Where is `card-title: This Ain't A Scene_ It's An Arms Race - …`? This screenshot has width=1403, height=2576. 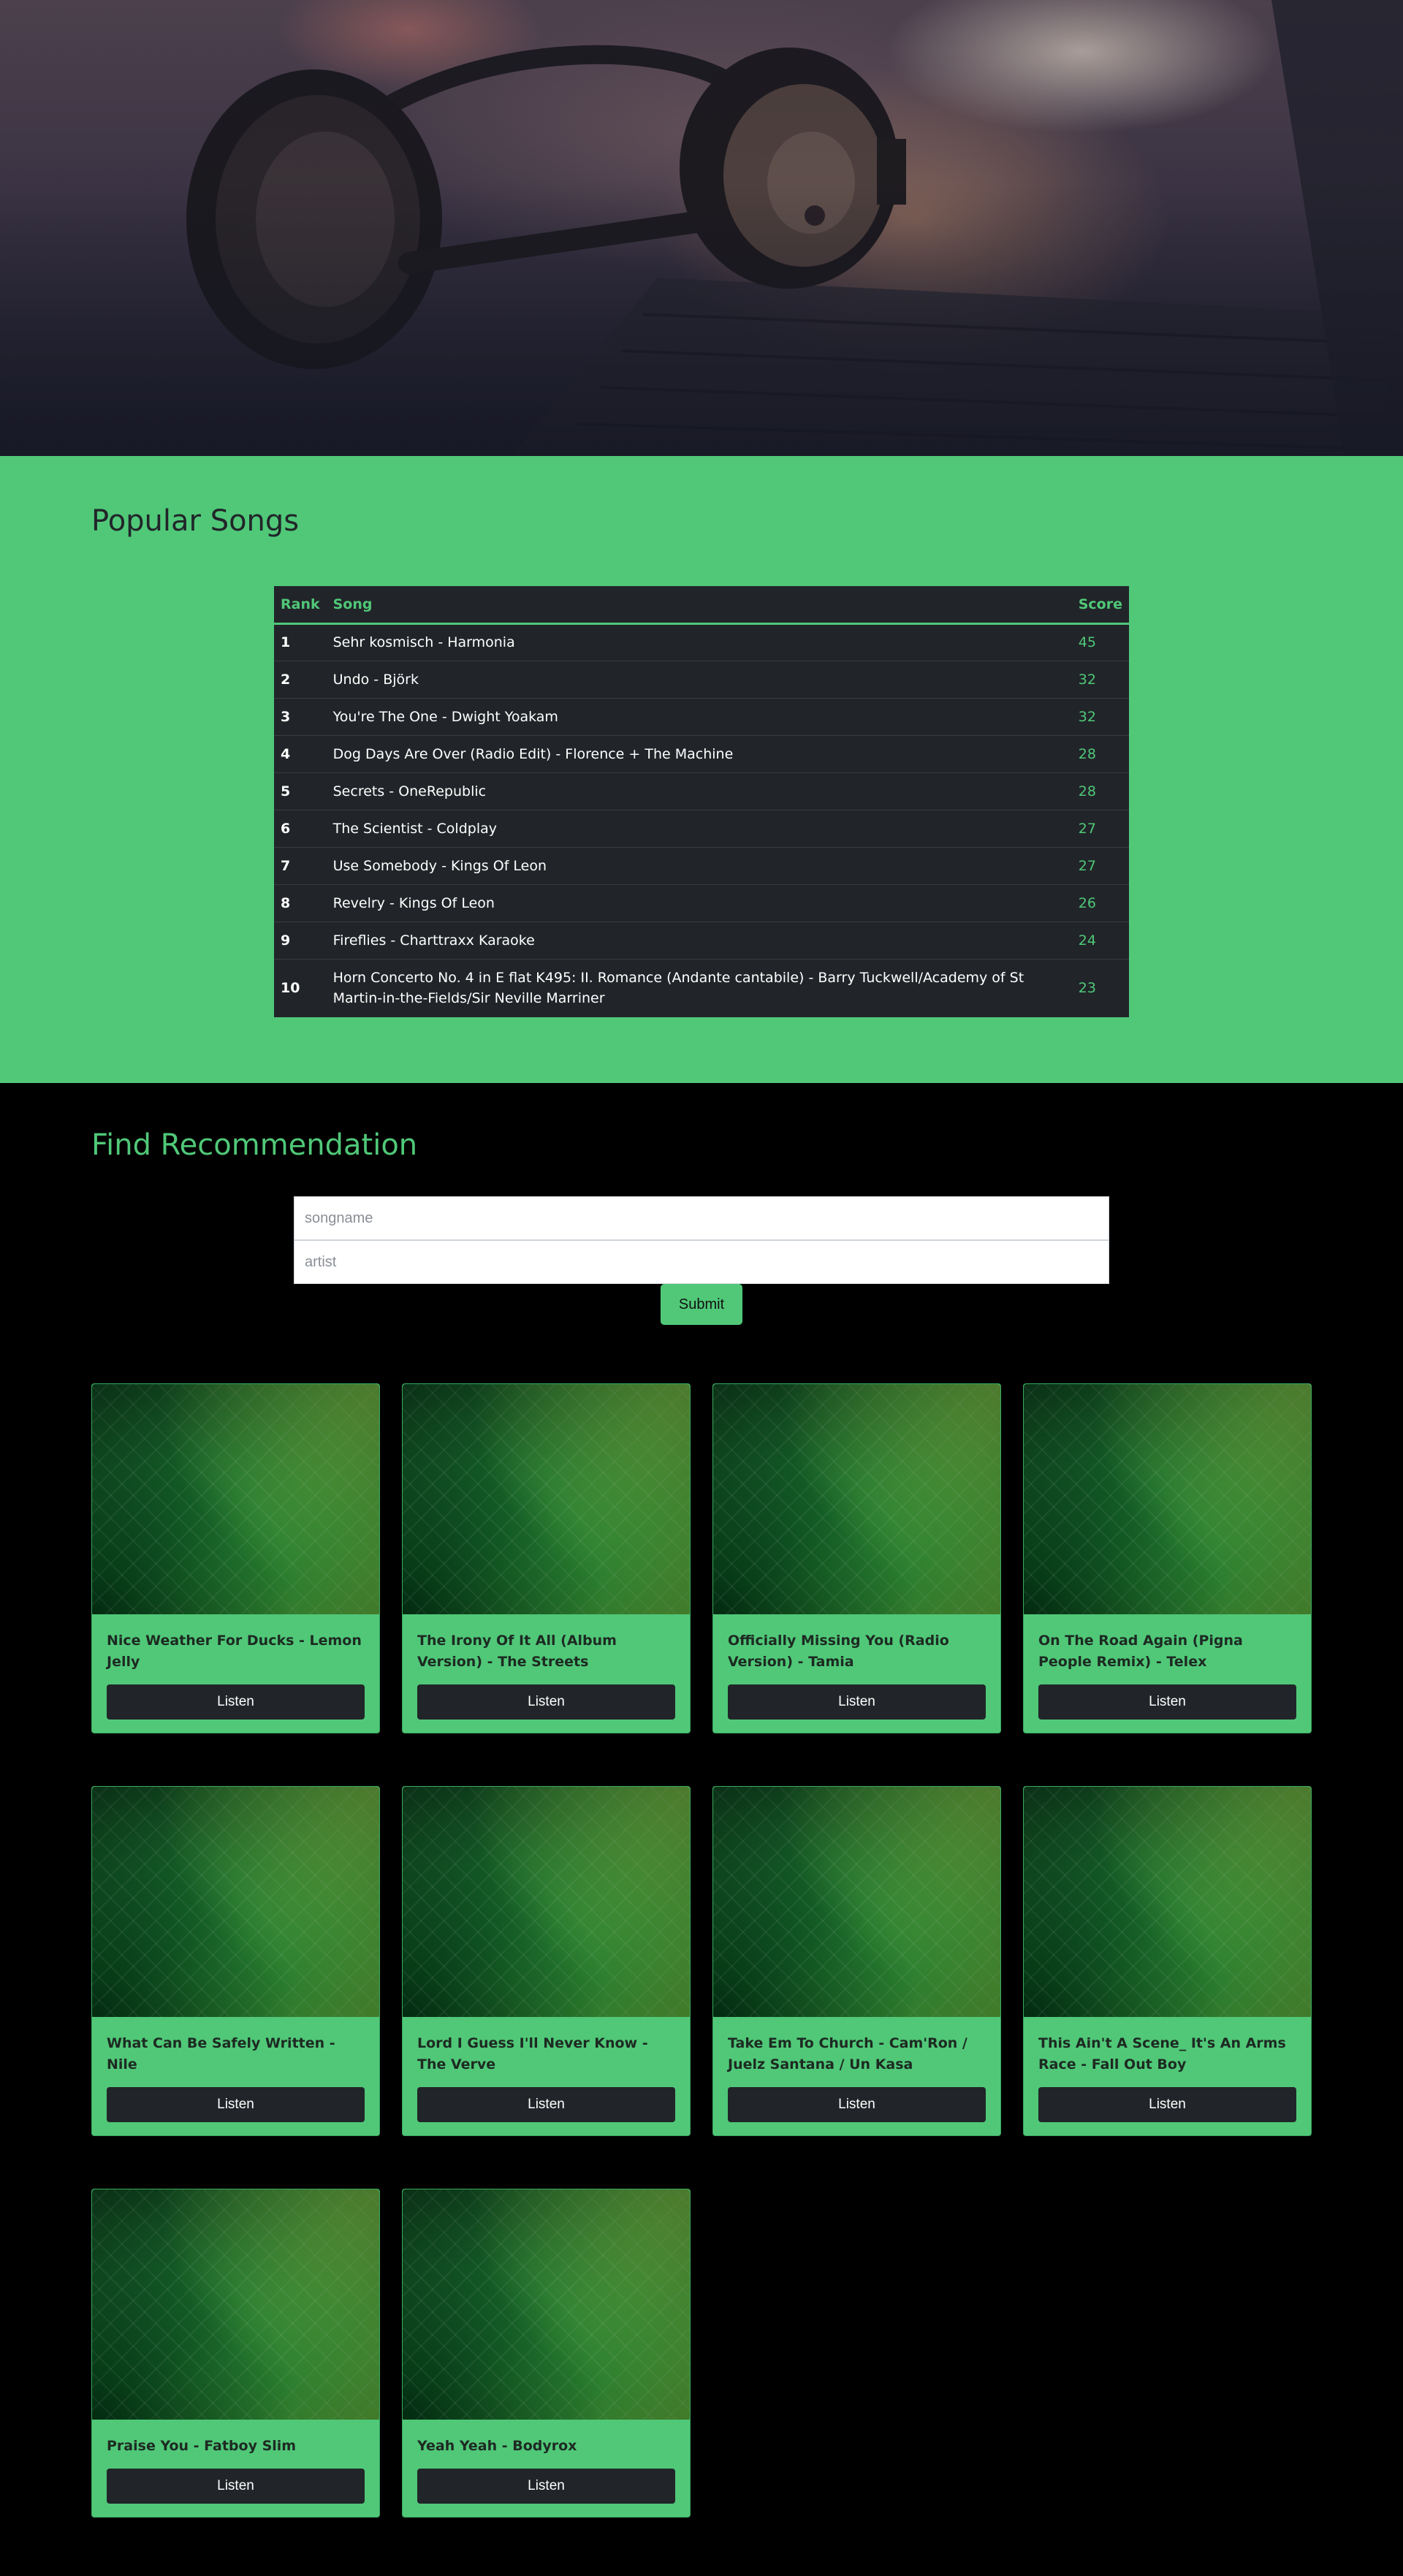 card-title: This Ain't A Scene_ It's An Arms Race - … is located at coordinates (1162, 2053).